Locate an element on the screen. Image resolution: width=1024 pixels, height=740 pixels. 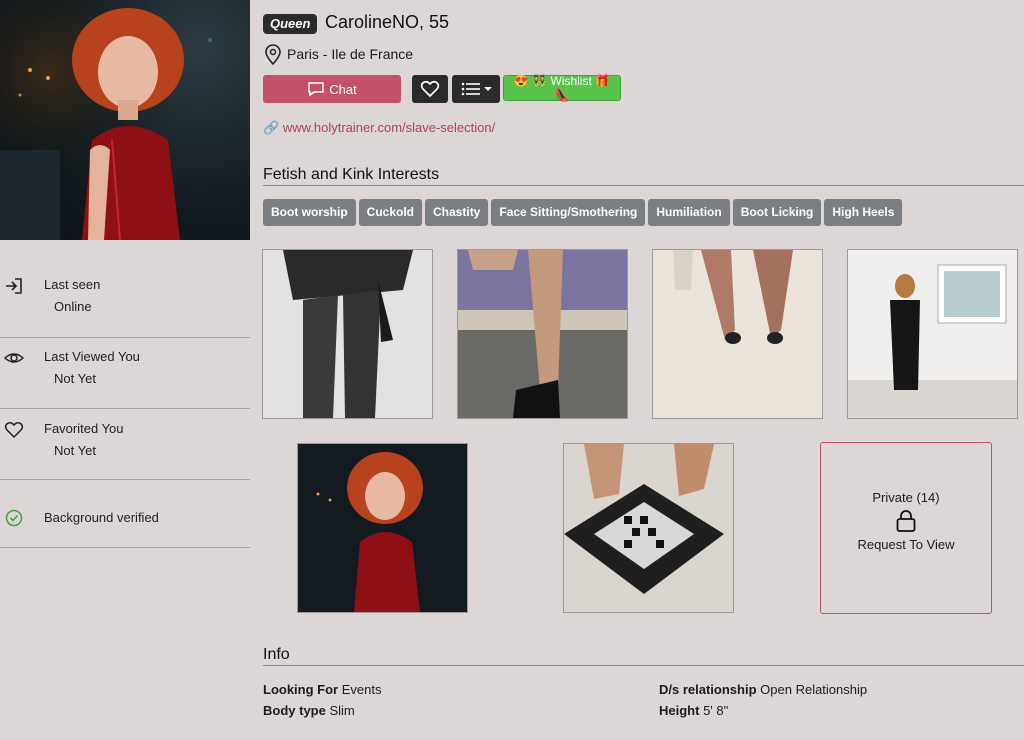
interests-divider is located at coordinates (643, 185).